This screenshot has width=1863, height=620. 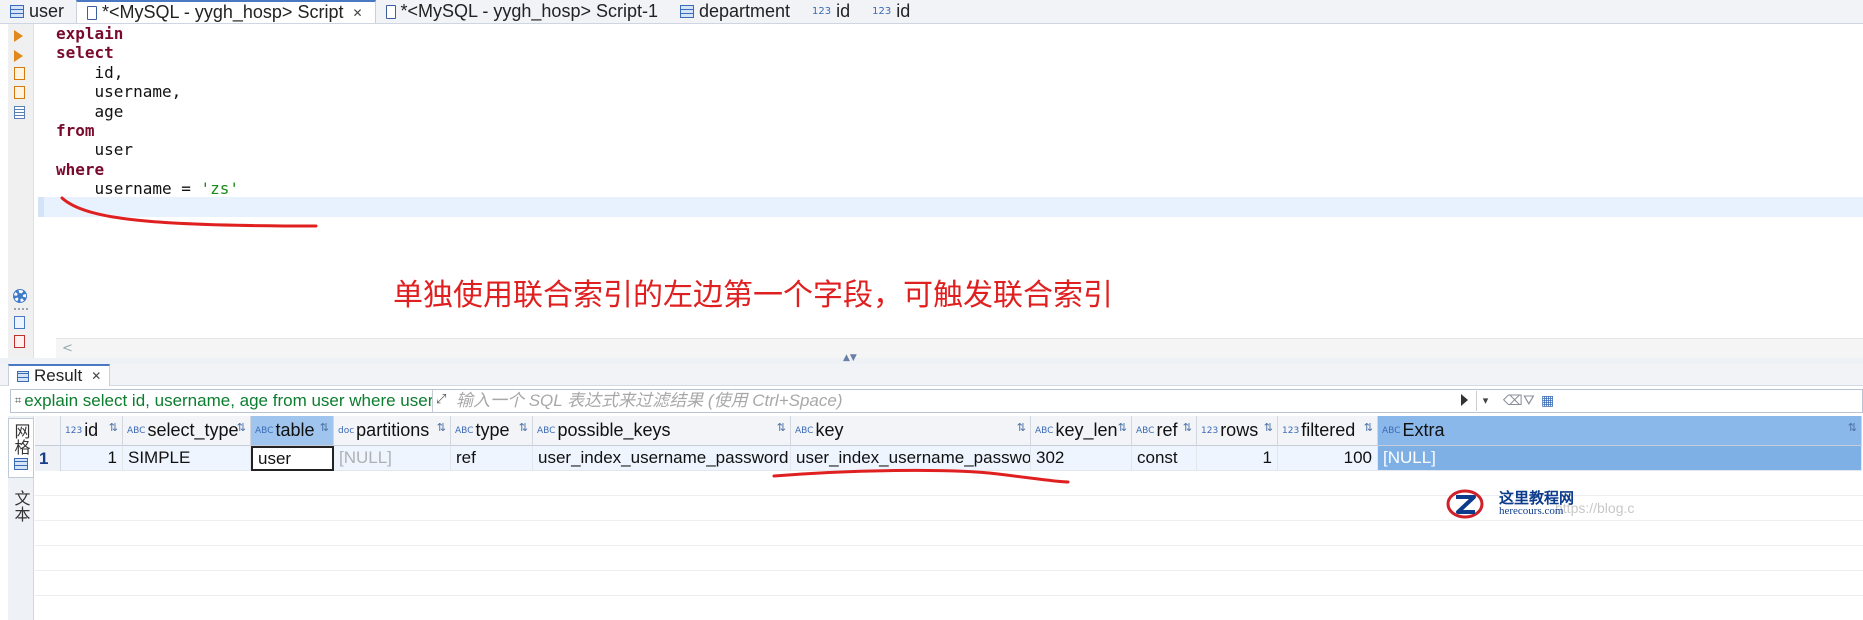 I want to click on column-header-partitions: doc partitions ⇅, so click(x=392, y=431).